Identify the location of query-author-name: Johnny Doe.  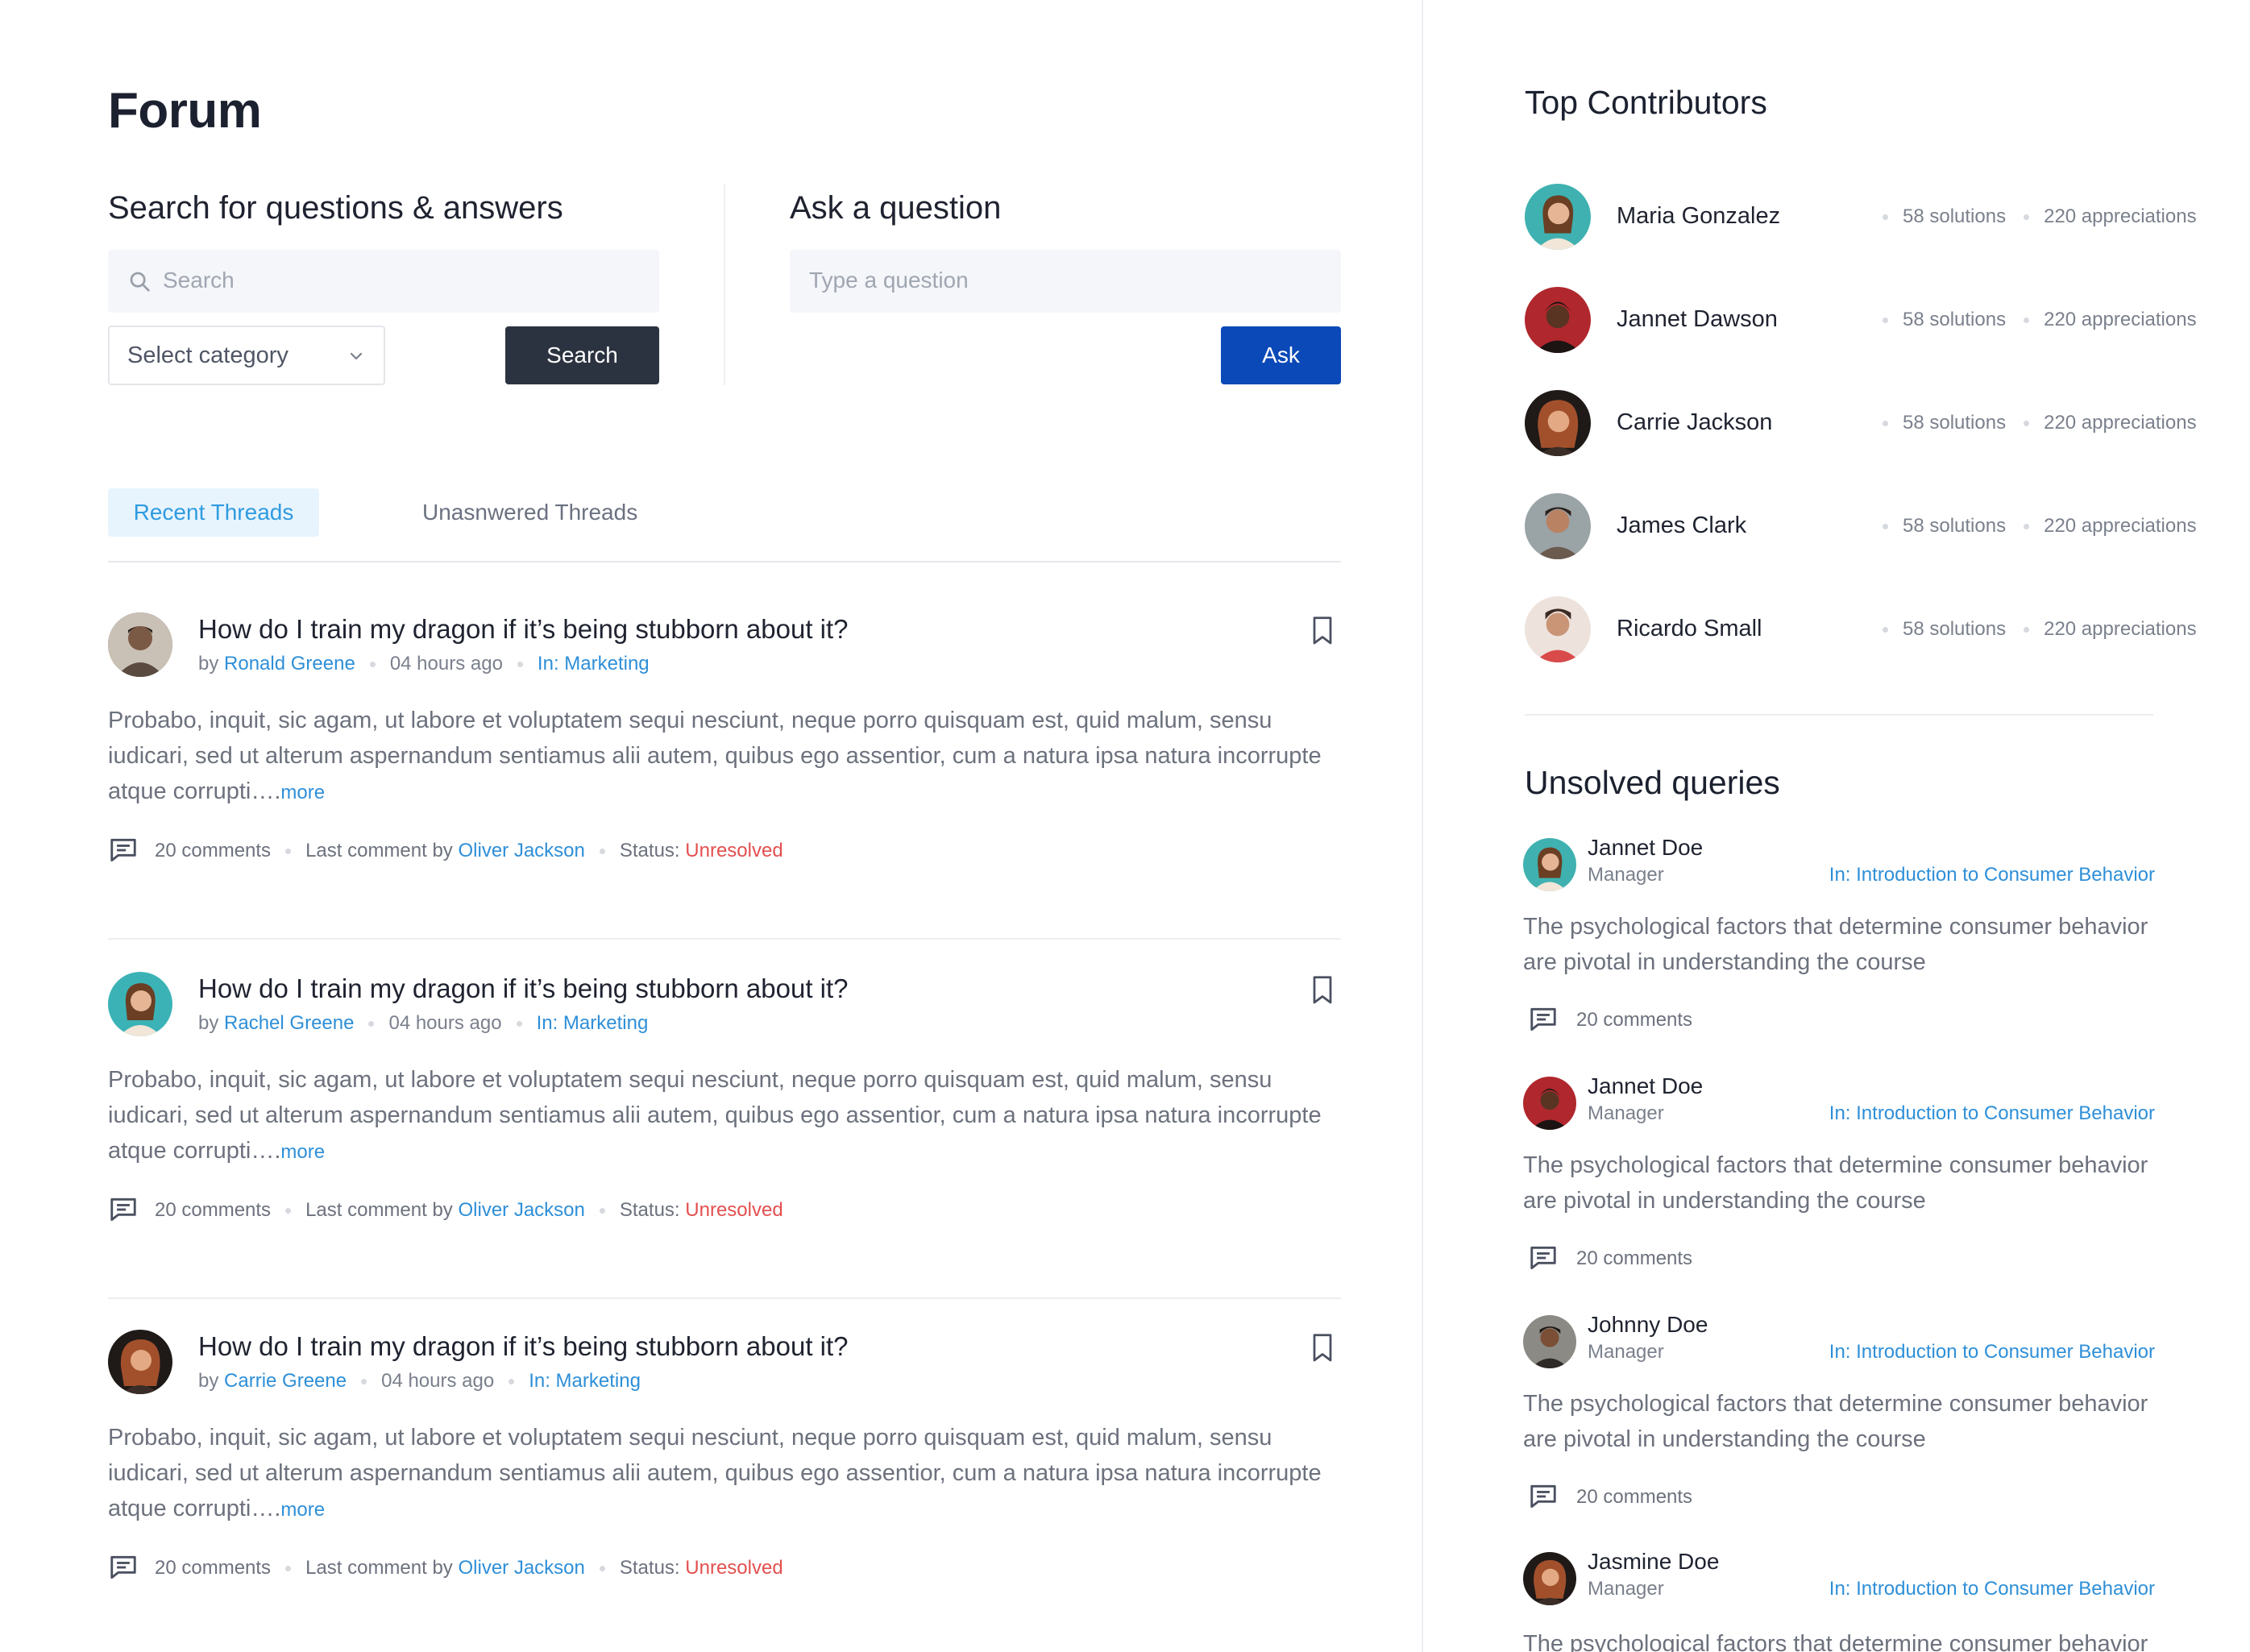
(1648, 1325).